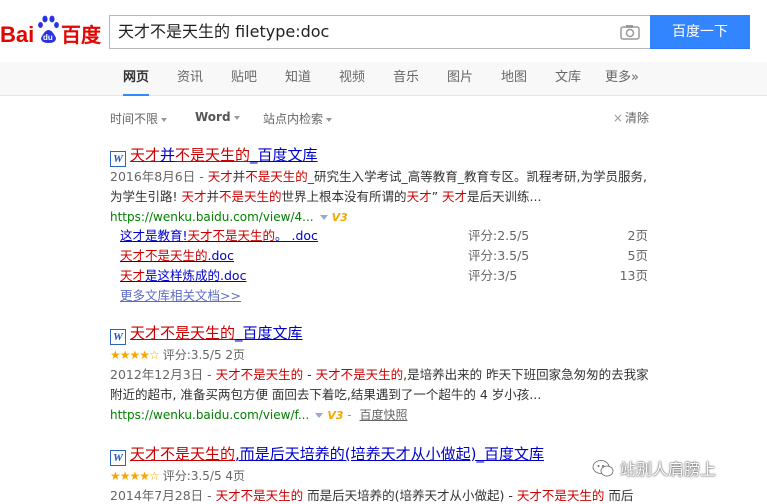  I want to click on wechat-icon, so click(603, 469).